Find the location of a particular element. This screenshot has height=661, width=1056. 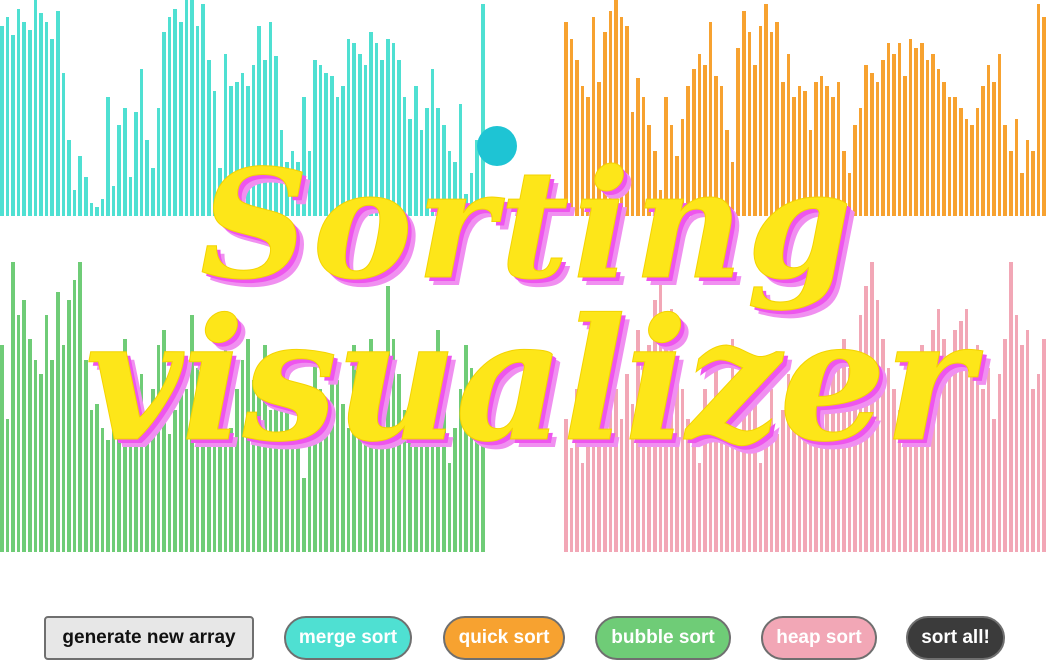

bubble-sort-button: bubble sort is located at coordinates (663, 638).